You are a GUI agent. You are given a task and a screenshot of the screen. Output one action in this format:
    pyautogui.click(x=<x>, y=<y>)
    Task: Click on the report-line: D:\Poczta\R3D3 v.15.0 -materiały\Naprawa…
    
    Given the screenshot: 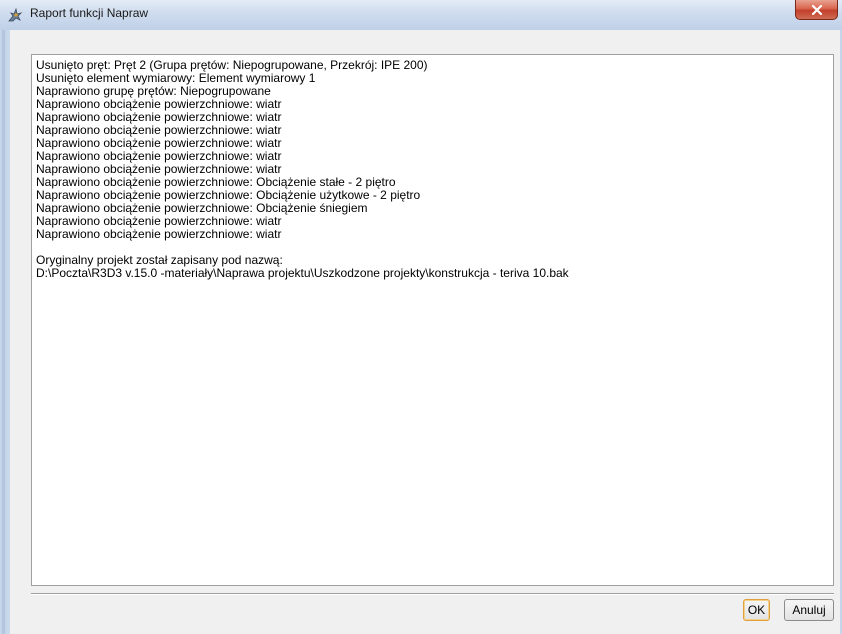 What is the action you would take?
    pyautogui.click(x=302, y=273)
    